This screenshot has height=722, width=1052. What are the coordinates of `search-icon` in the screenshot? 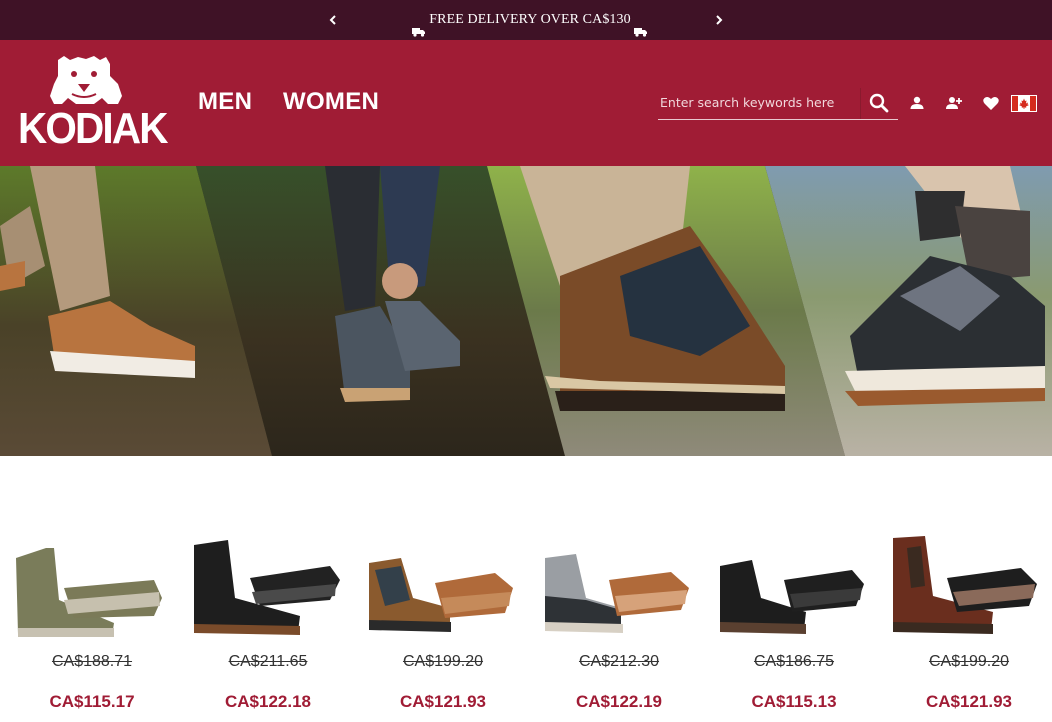 It's located at (879, 103).